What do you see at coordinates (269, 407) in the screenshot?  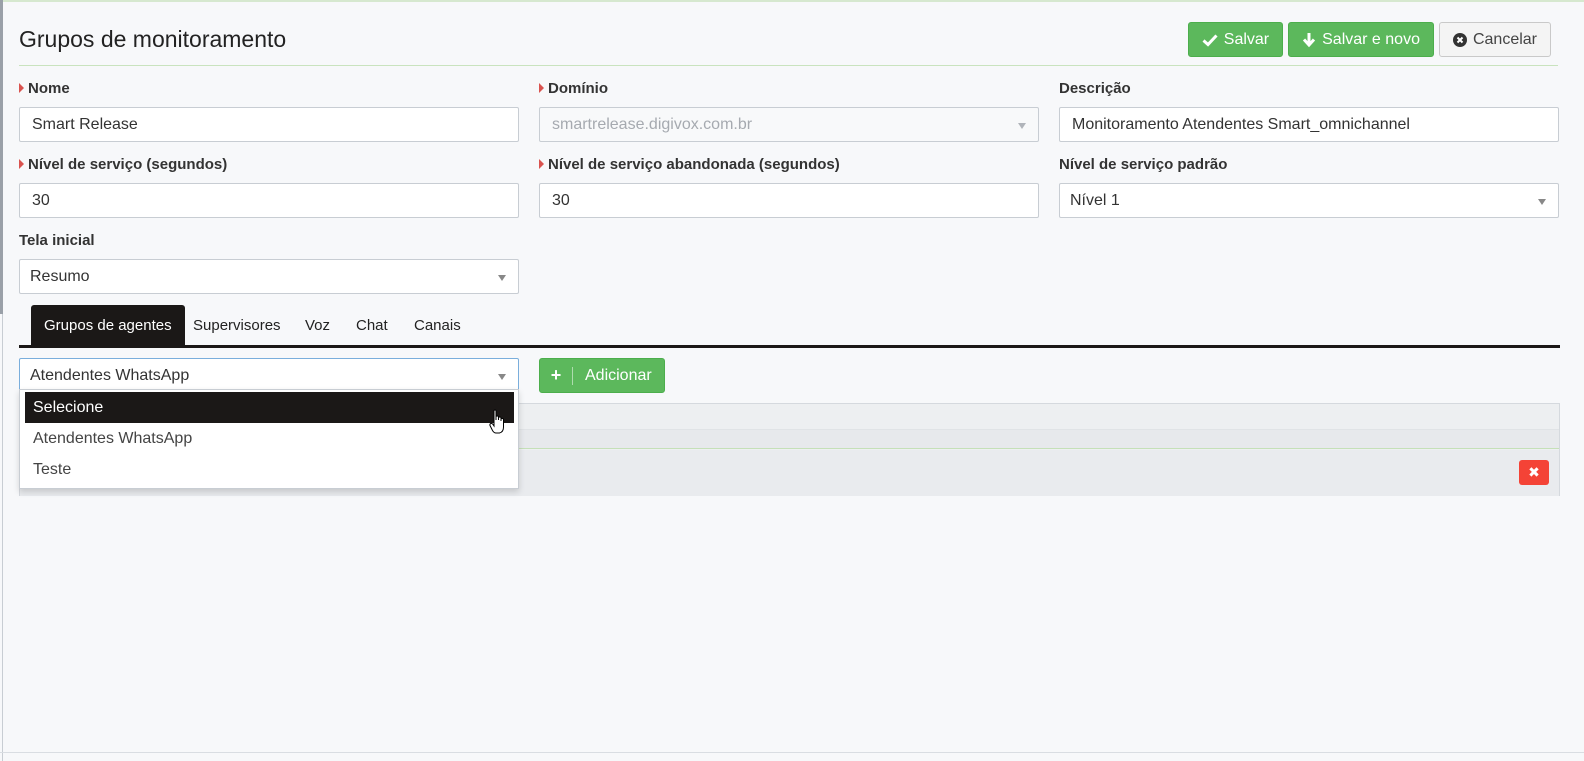 I see `dropdown-option-selecione: Selecione` at bounding box center [269, 407].